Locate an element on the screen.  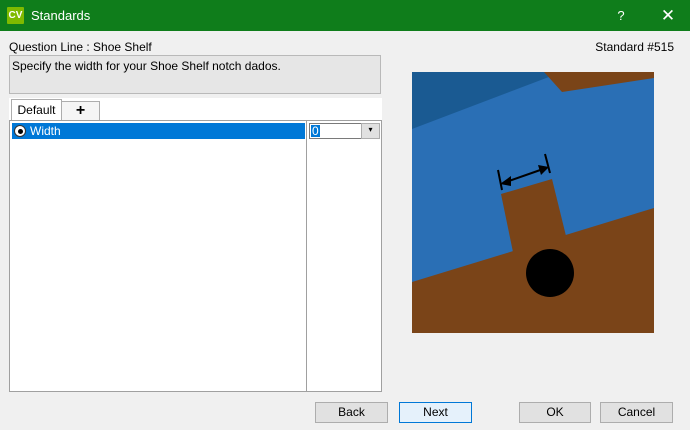
width-value-input: 0 is located at coordinates (335, 131).